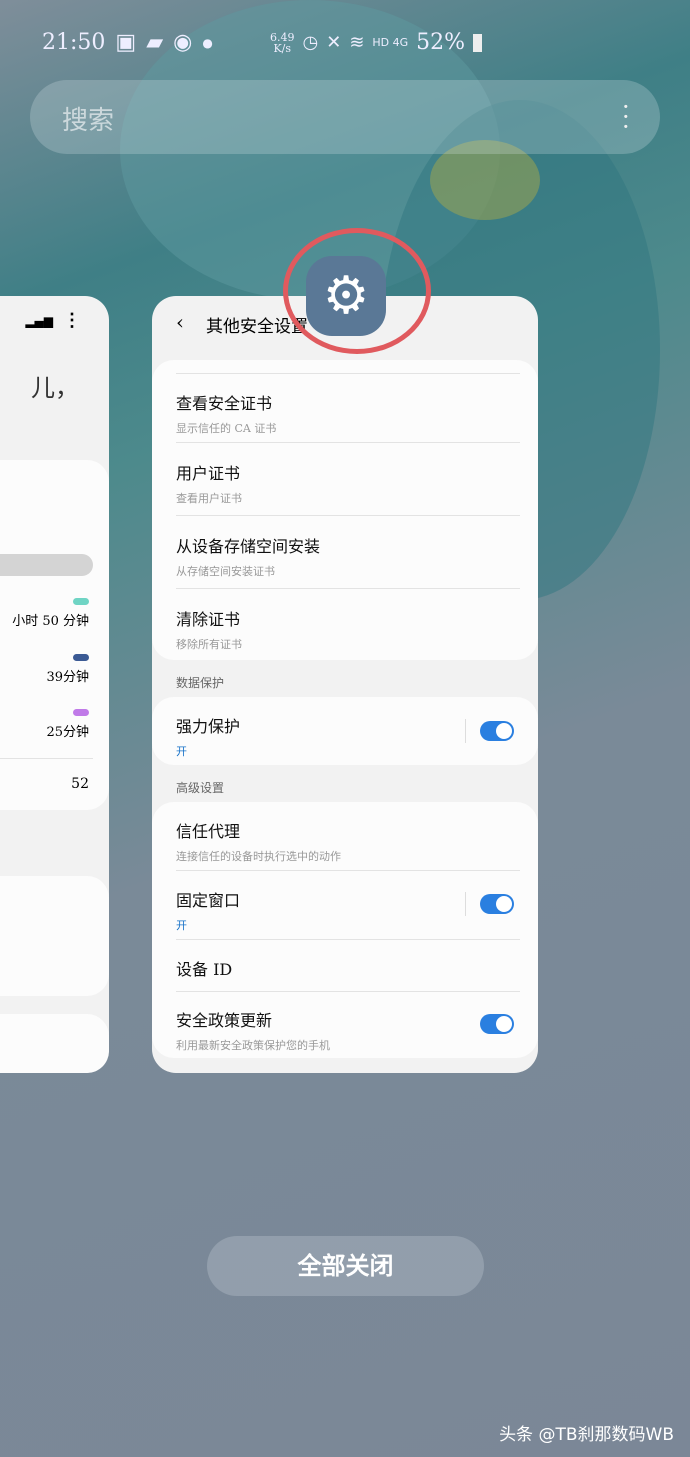  What do you see at coordinates (348, 968) in the screenshot?
I see `list-item-device-id: 设备 ID` at bounding box center [348, 968].